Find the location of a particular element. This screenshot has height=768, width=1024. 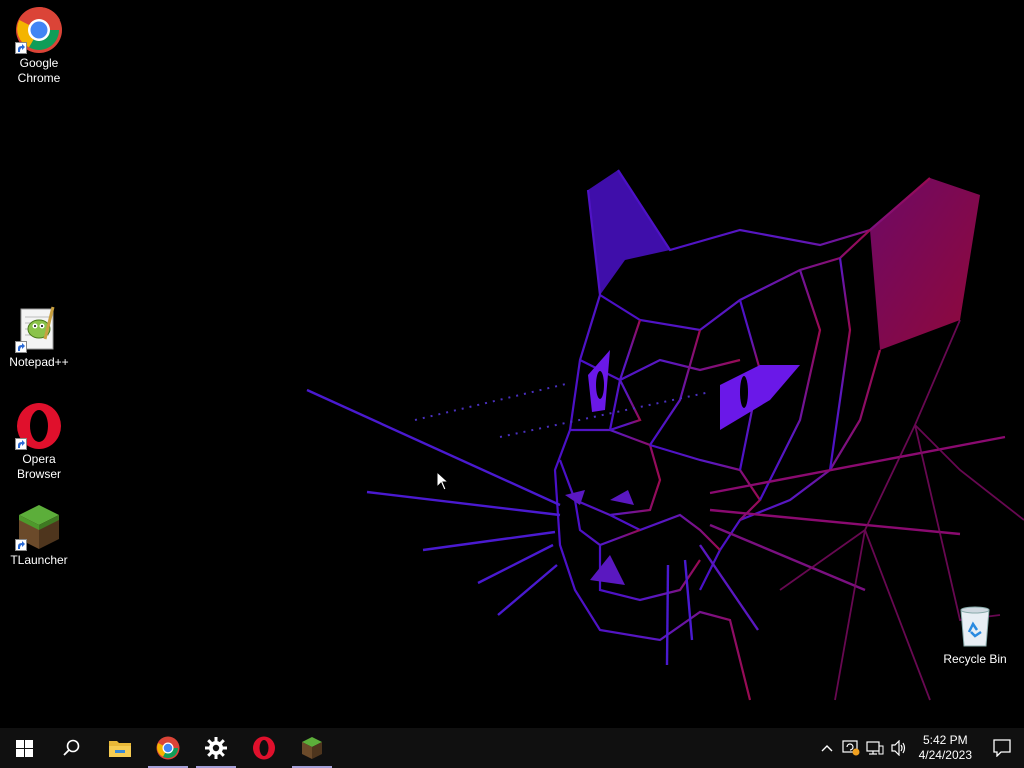

desktop-icon-chrome: Google Chrome is located at coordinates (39, 46).